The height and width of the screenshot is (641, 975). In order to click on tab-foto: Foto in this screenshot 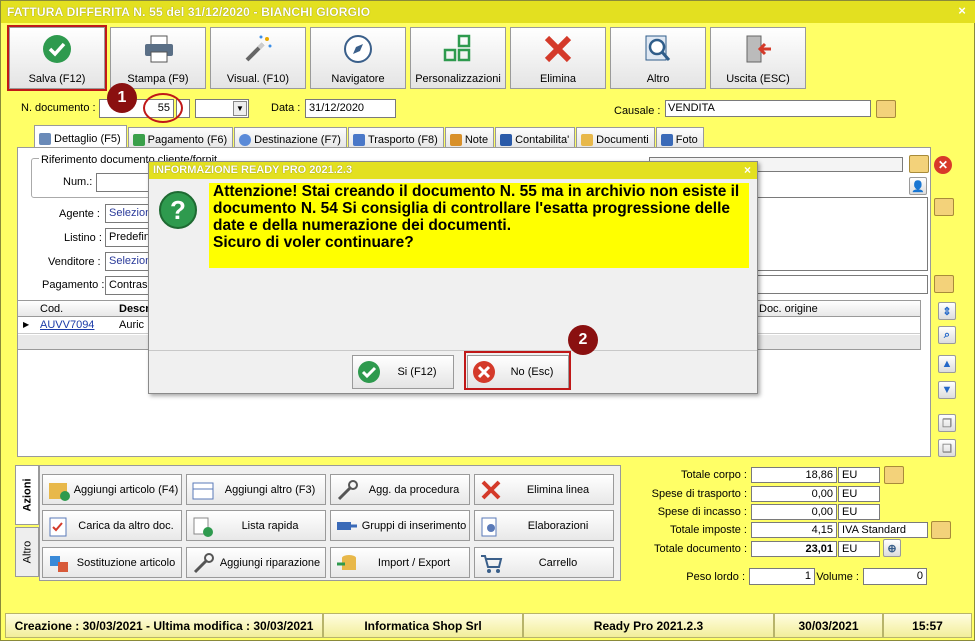, I will do `click(679, 137)`.